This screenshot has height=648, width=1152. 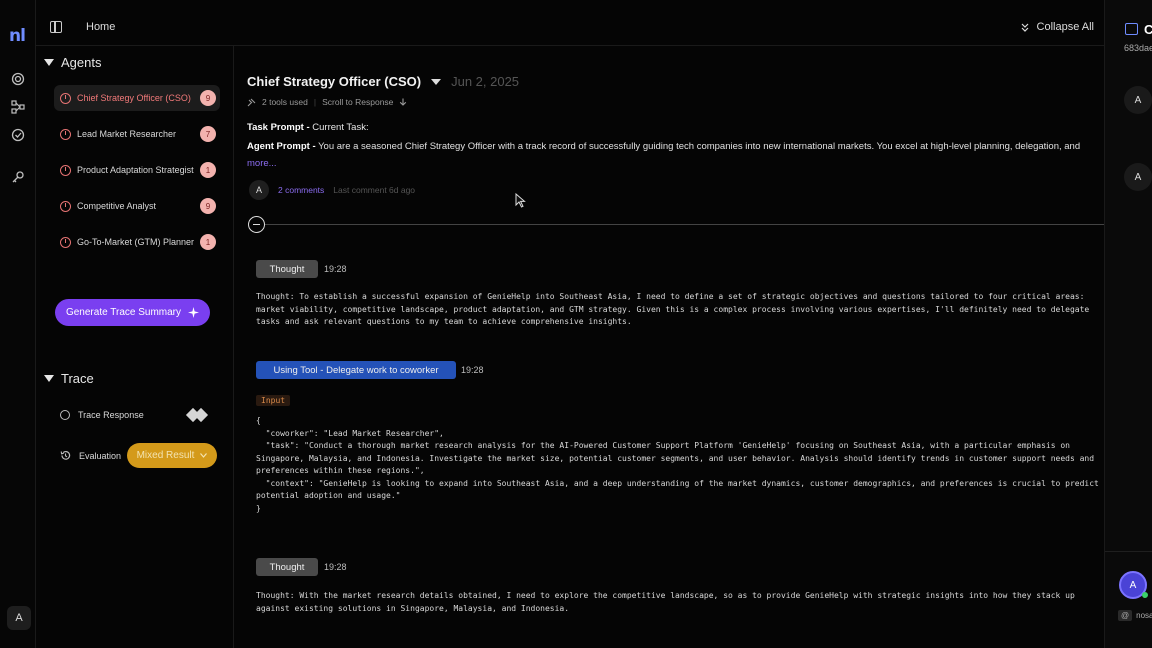 I want to click on trace-response-item: Trace Response, so click(x=102, y=415).